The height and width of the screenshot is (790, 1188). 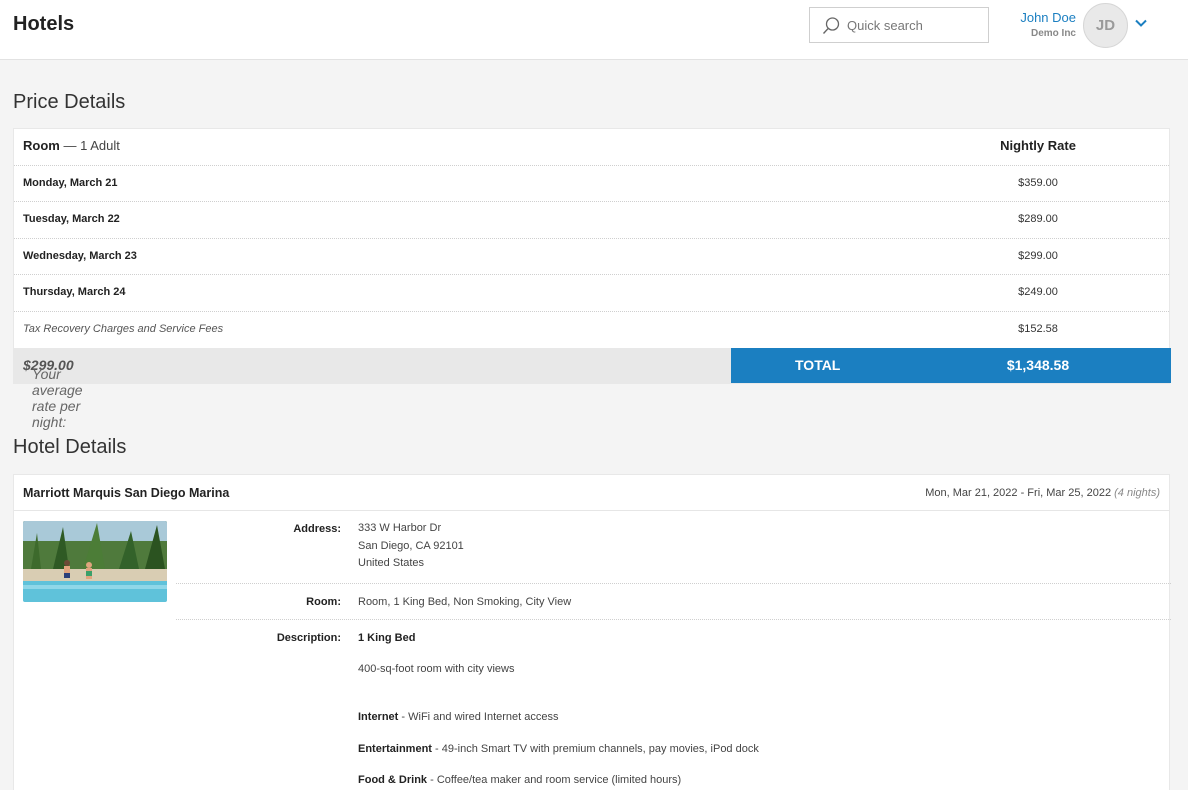 What do you see at coordinates (323, 602) in the screenshot?
I see `room-label: Room:` at bounding box center [323, 602].